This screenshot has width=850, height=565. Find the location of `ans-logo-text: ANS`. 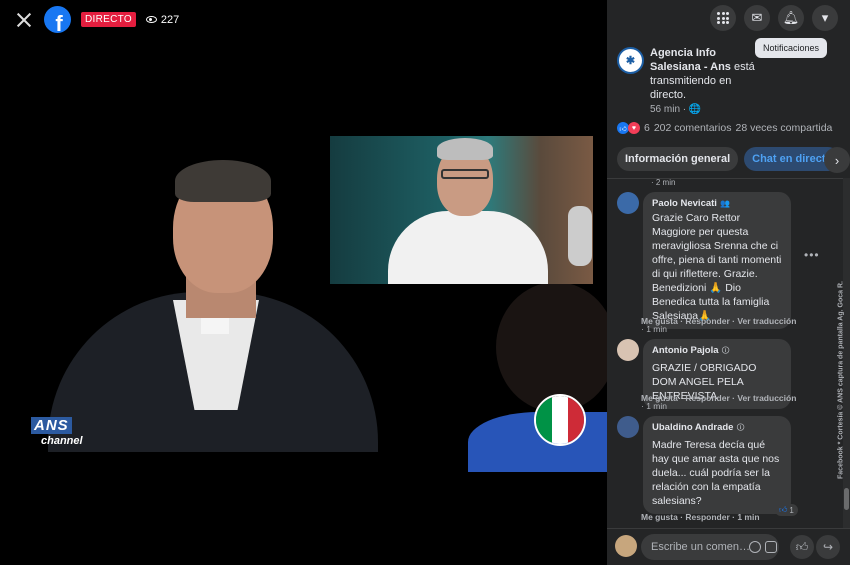

ans-logo-text: ANS is located at coordinates (51, 425).